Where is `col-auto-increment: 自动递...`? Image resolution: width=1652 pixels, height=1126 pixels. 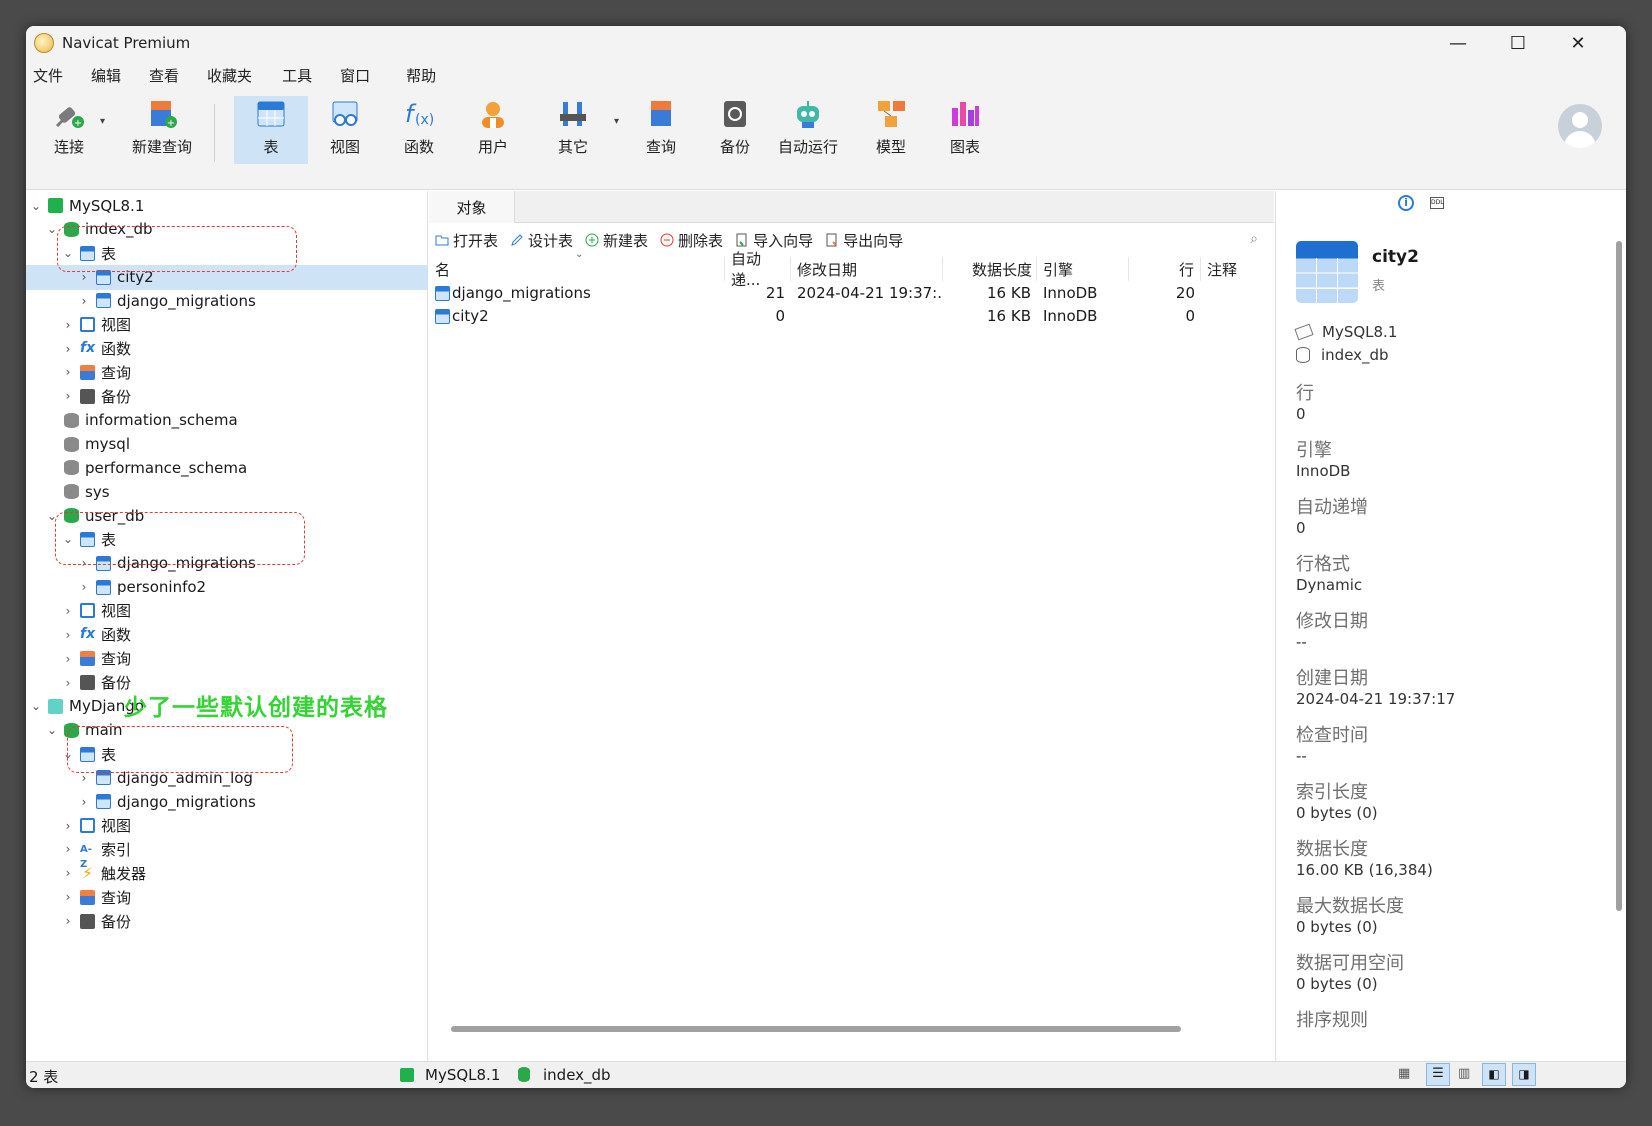
col-auto-increment: 自动递... is located at coordinates (758, 269).